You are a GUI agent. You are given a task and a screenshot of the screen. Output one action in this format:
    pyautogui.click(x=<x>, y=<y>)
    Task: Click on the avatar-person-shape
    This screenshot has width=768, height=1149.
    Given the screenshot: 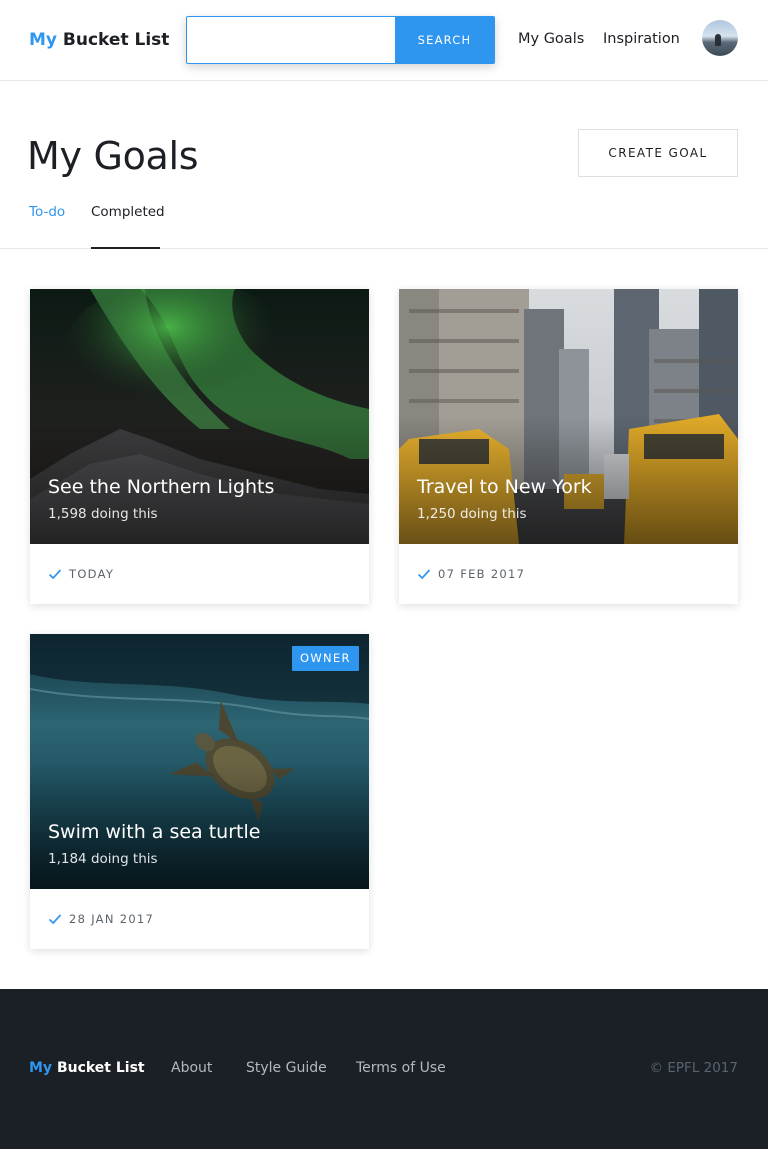 What is the action you would take?
    pyautogui.click(x=718, y=40)
    